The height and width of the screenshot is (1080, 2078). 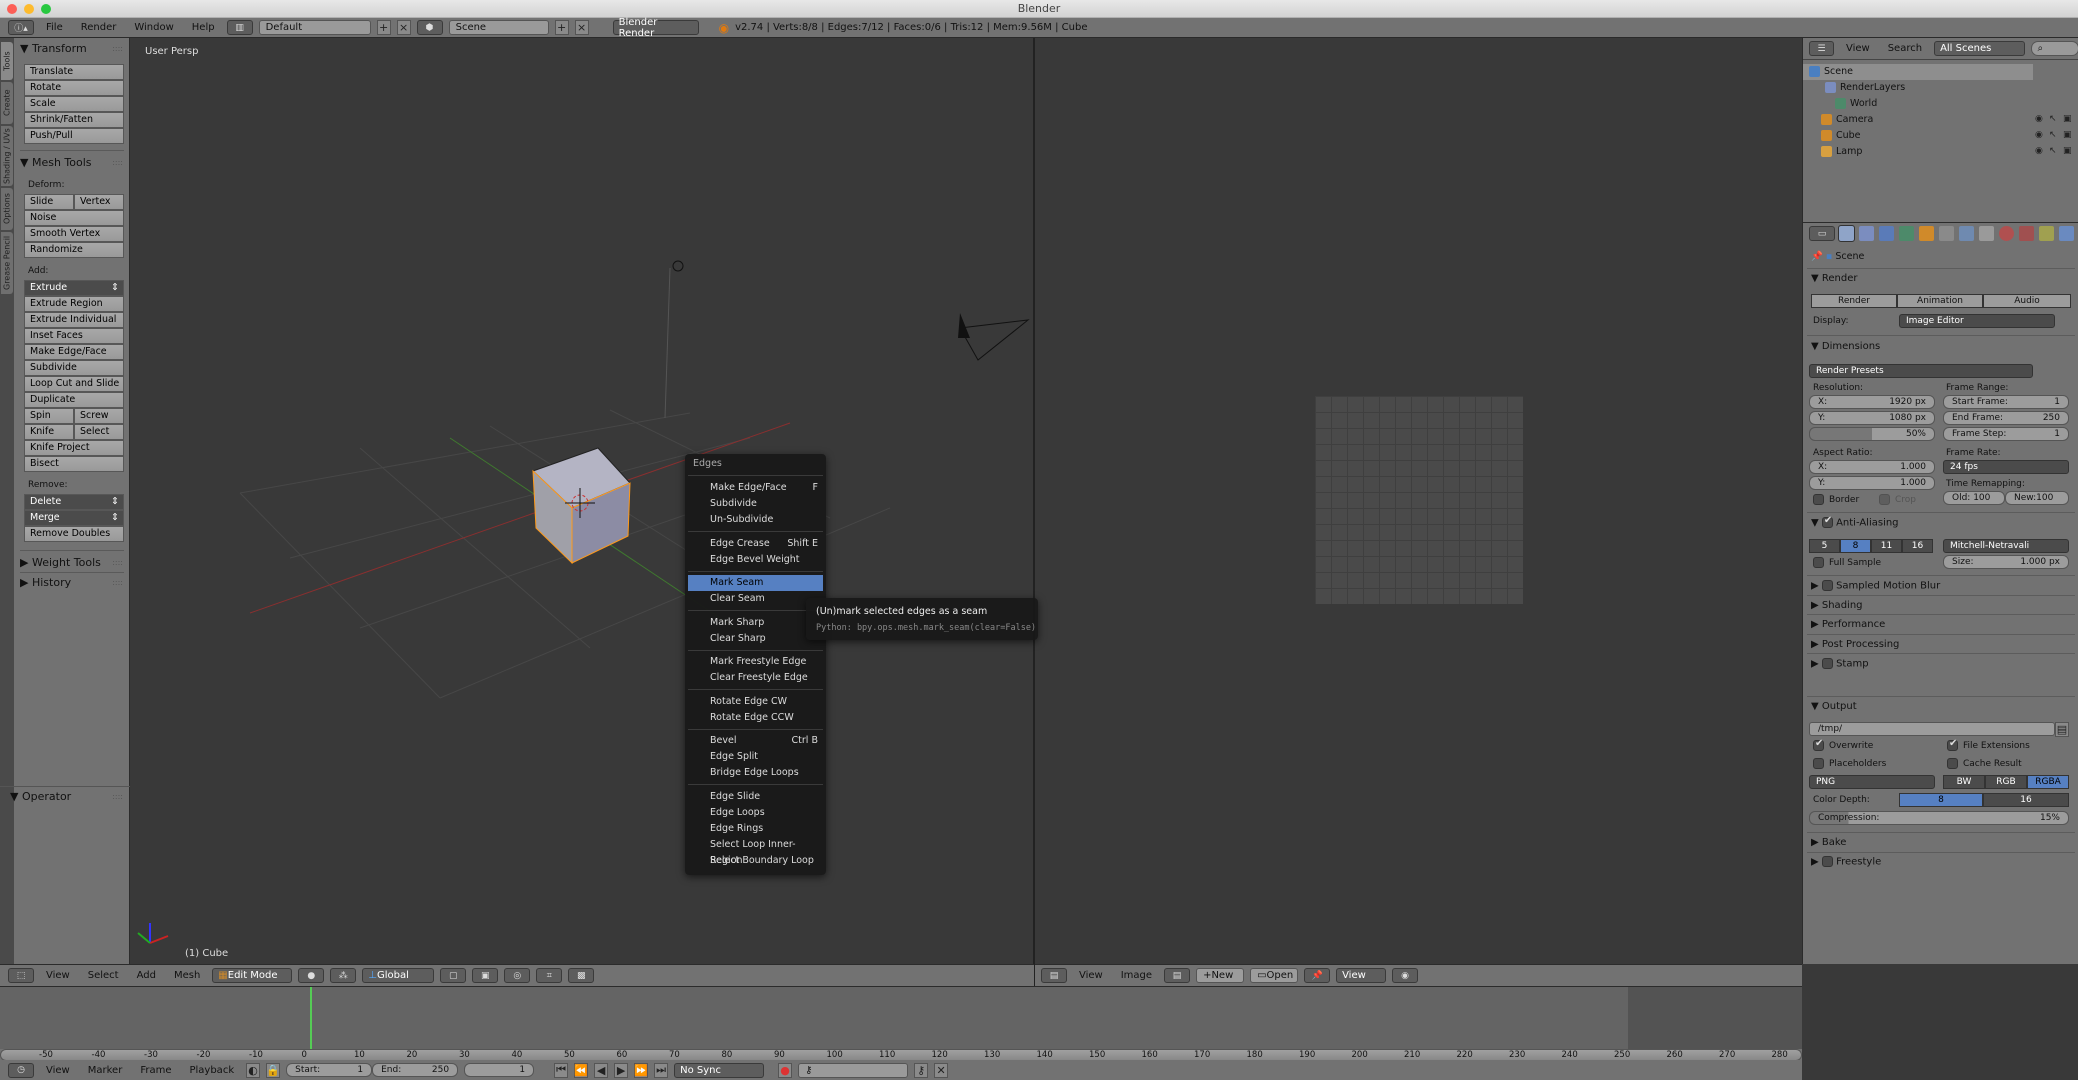 I want to click on noise-button: Noise, so click(x=74, y=218).